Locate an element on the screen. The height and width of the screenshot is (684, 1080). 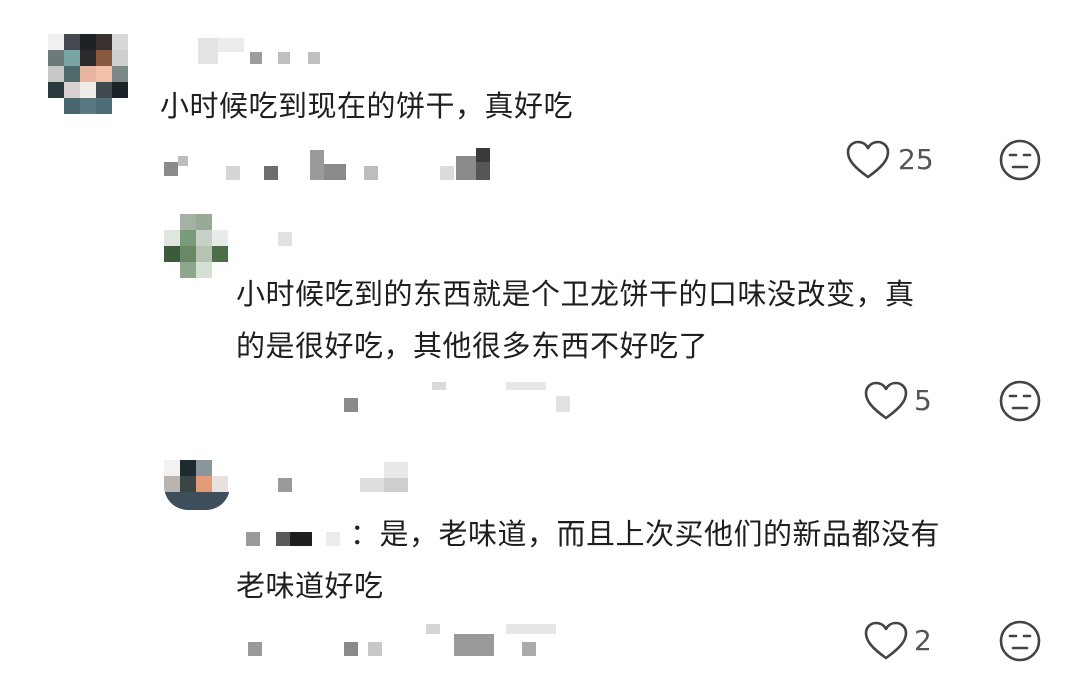
comment-text-line2: 的是很好吃，其他很多东西不好吃了 is located at coordinates (472, 346).